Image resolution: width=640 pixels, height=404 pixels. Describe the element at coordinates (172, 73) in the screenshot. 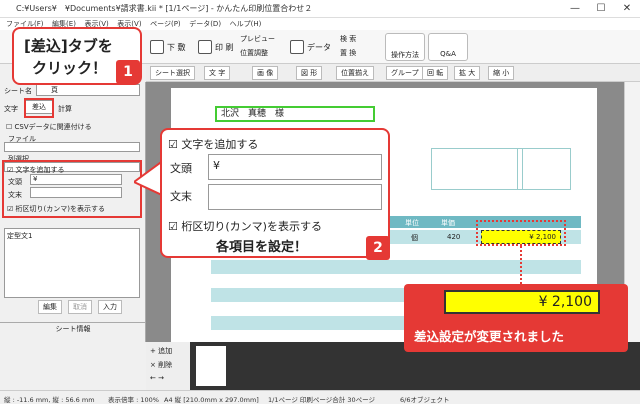

I see `tool-sheet-select: シート選択` at that location.